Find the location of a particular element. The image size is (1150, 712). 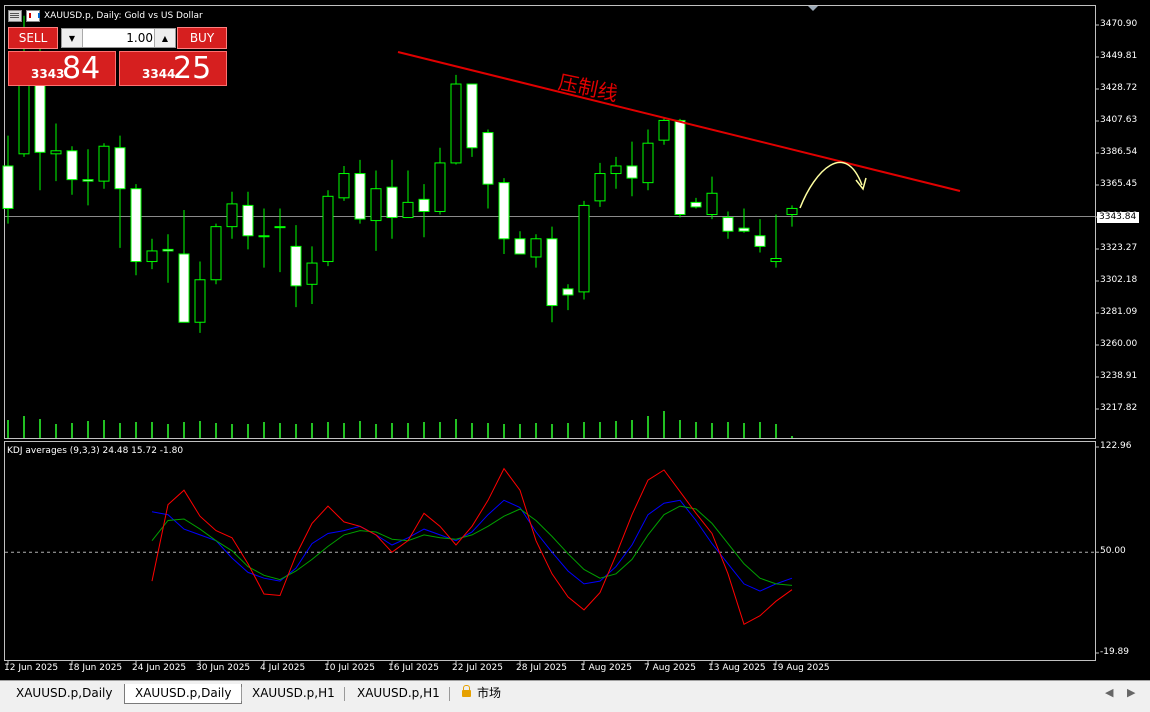

buy-button: BUY is located at coordinates (202, 38).